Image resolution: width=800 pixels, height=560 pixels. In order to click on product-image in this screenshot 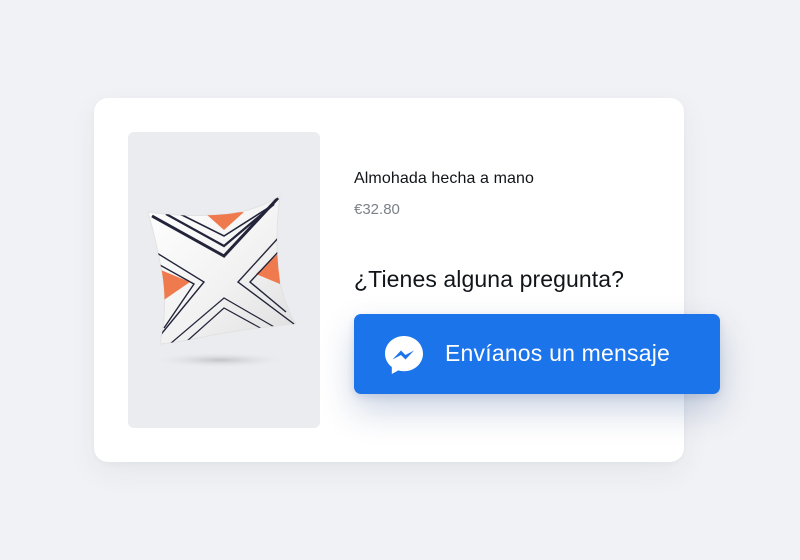, I will do `click(224, 280)`.